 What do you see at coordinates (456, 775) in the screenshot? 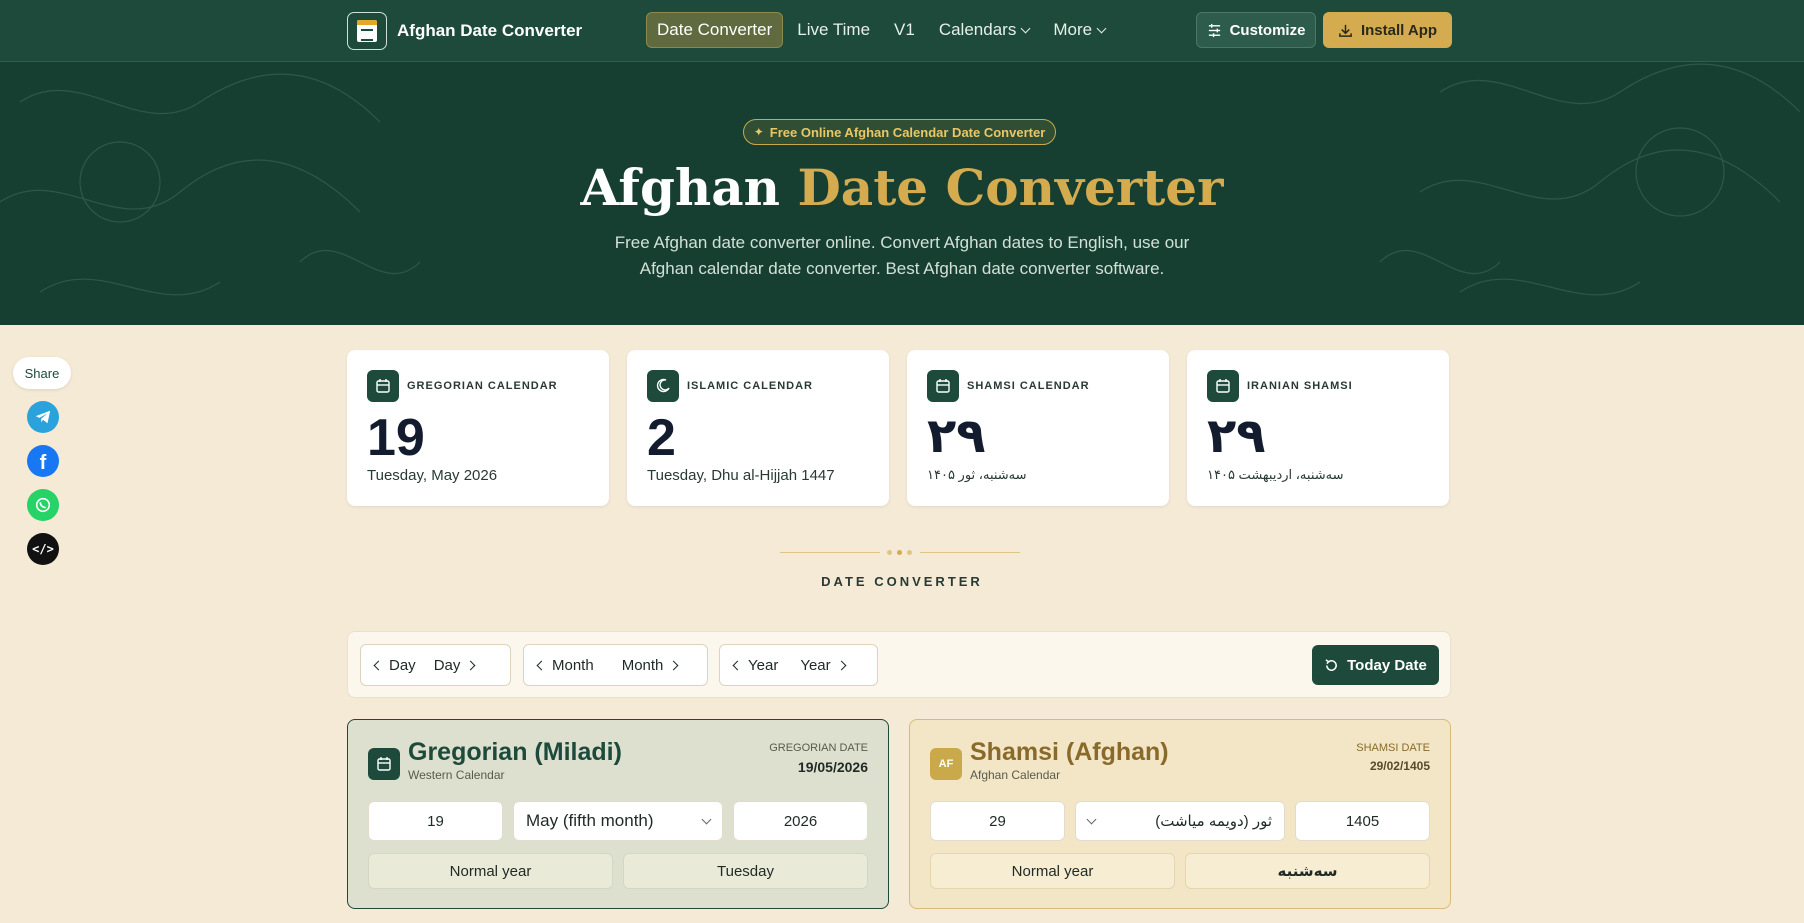
I see `panel-subtitle: Western Calendar` at bounding box center [456, 775].